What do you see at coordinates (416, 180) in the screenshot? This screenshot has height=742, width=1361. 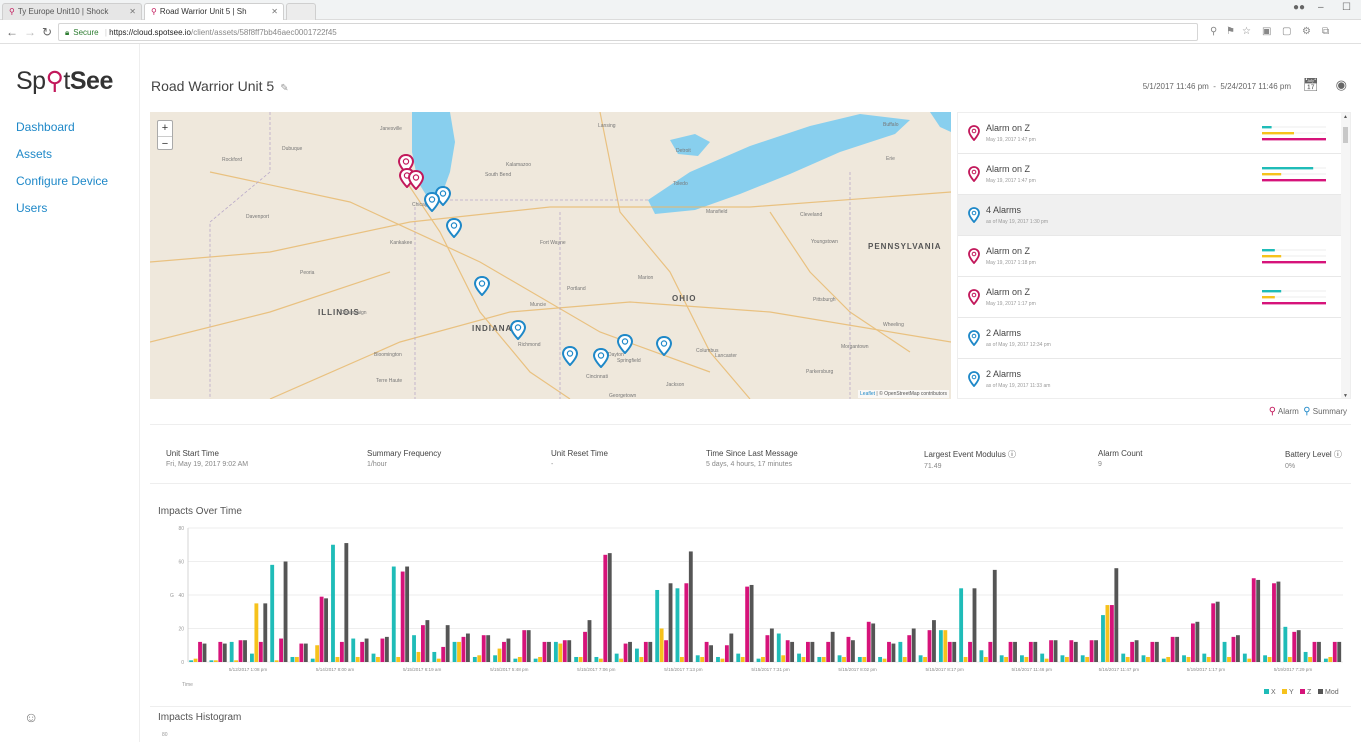 I see `alarm-pin-icon` at bounding box center [416, 180].